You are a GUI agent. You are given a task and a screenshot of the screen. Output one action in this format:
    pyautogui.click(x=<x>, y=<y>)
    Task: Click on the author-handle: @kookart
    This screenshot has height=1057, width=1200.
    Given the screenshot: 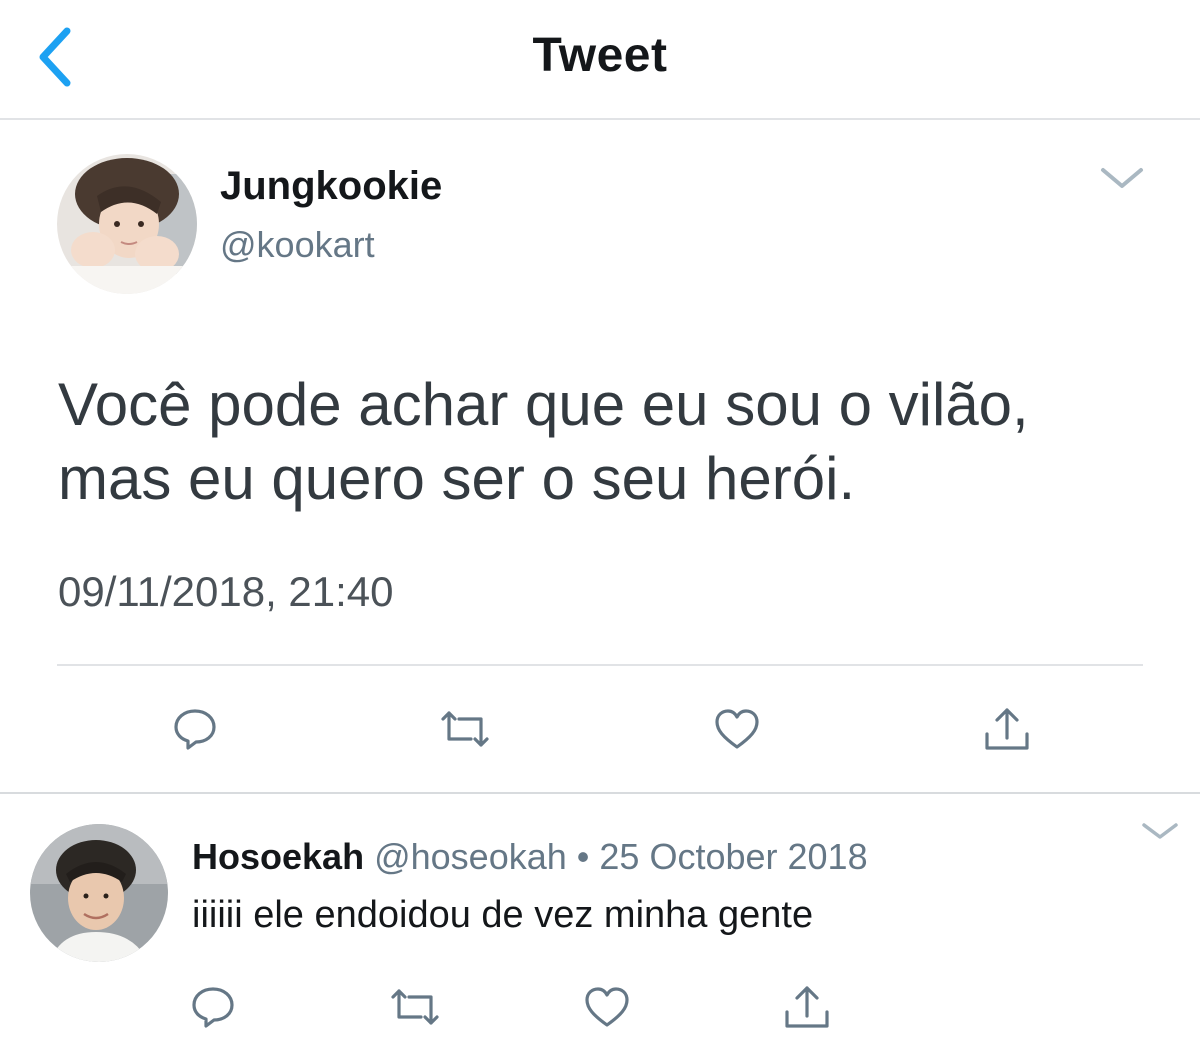 What is the action you would take?
    pyautogui.click(x=297, y=245)
    